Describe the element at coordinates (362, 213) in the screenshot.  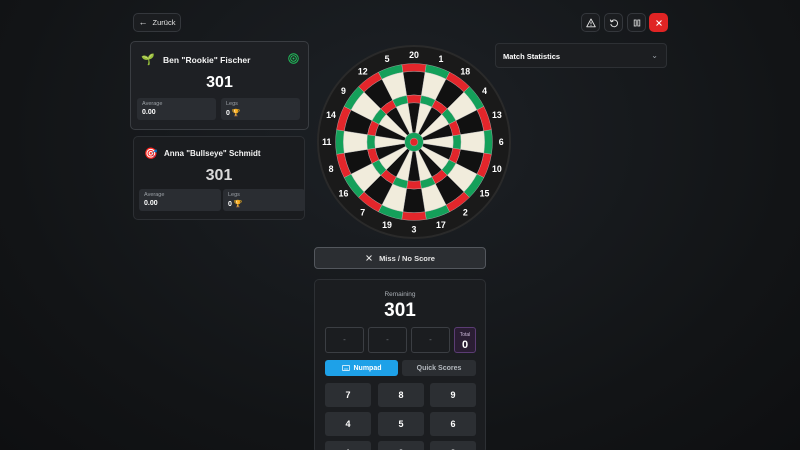
I see `board-number-7: 7` at that location.